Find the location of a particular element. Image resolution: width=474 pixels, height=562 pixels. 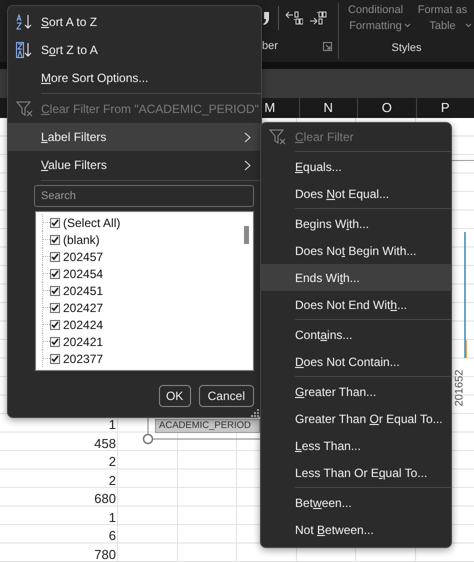

dialog-button: OK is located at coordinates (174, 396).